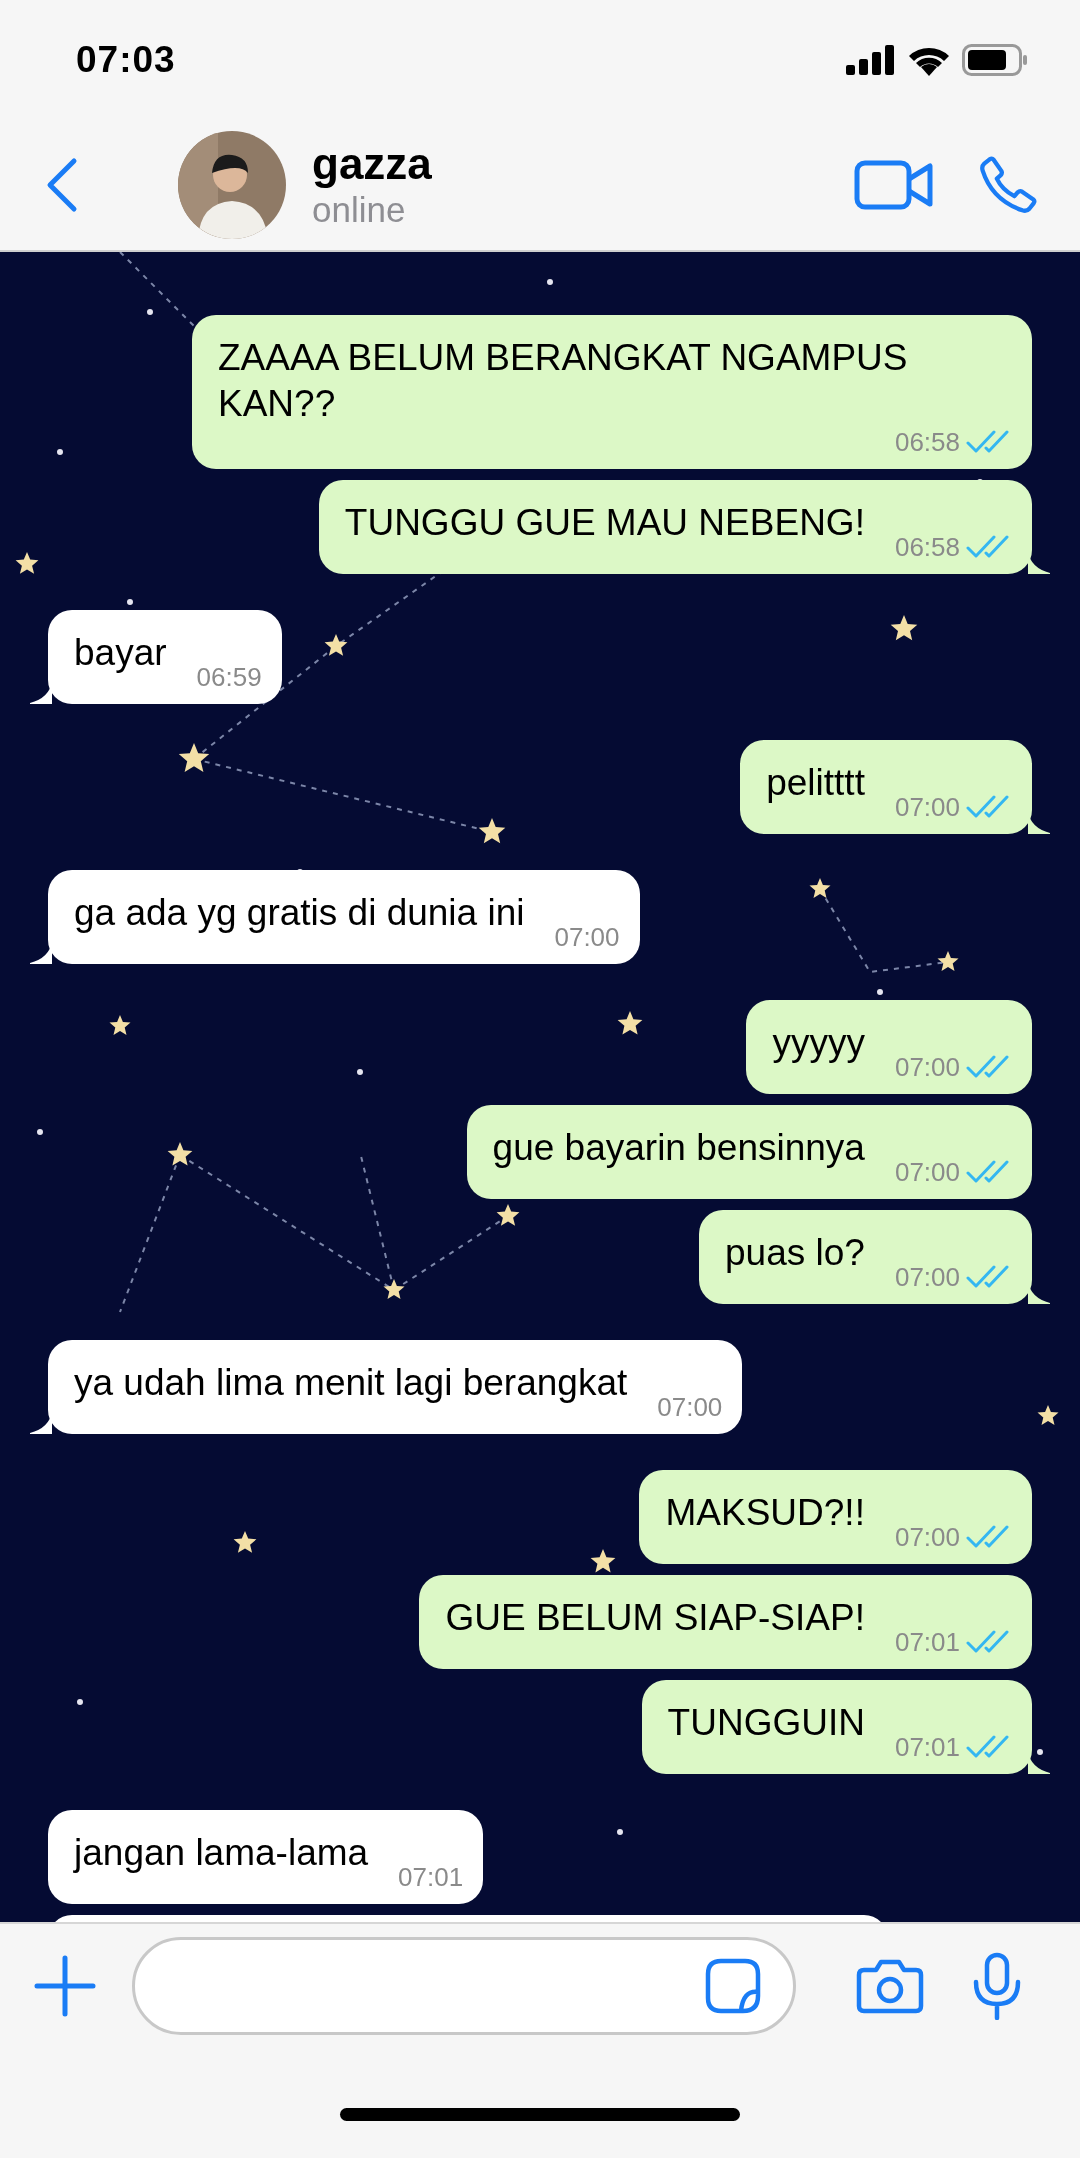  I want to click on message-text: ya udah lima menit lagi berangkat, so click(351, 1383).